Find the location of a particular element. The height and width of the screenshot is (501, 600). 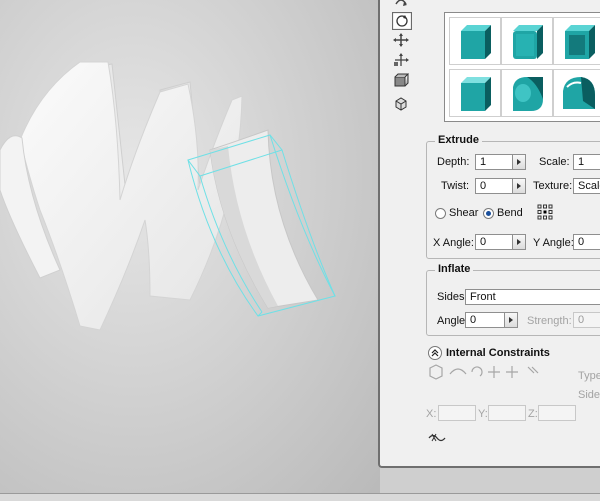

preset-beveled-cube is located at coordinates (527, 41).